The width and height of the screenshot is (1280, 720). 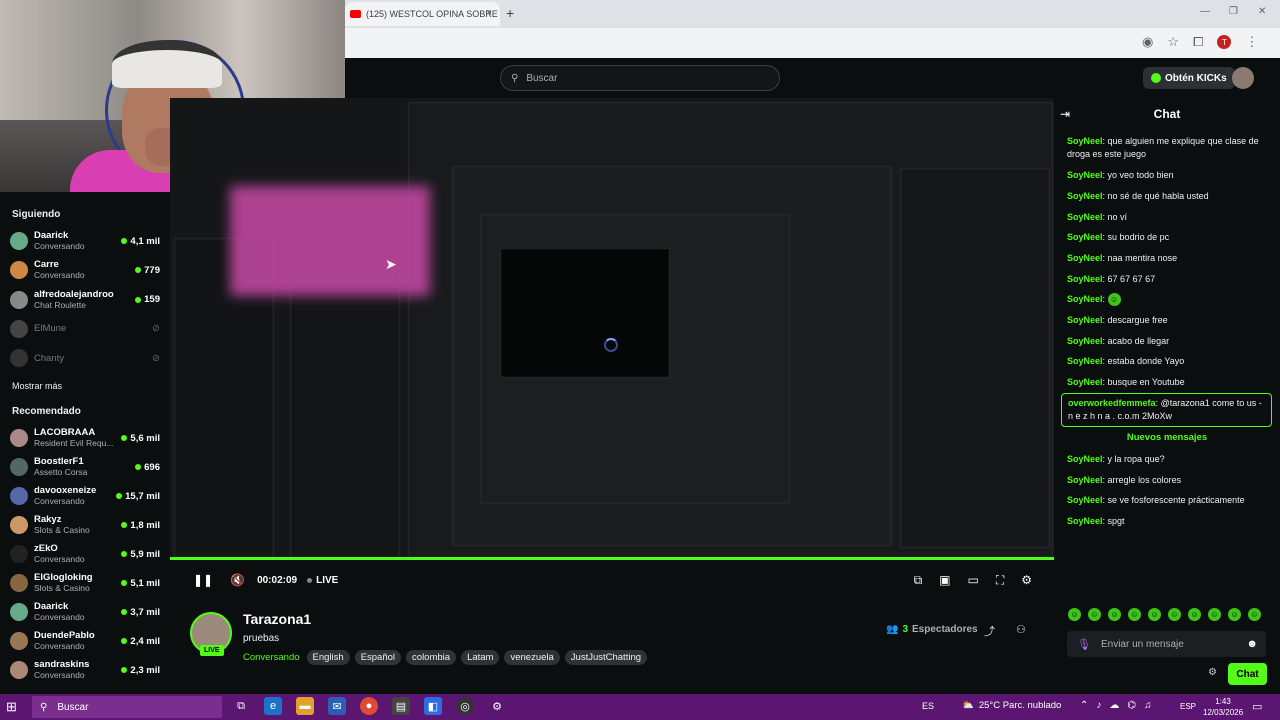 What do you see at coordinates (972, 580) in the screenshot?
I see `theater-icon: ▭` at bounding box center [972, 580].